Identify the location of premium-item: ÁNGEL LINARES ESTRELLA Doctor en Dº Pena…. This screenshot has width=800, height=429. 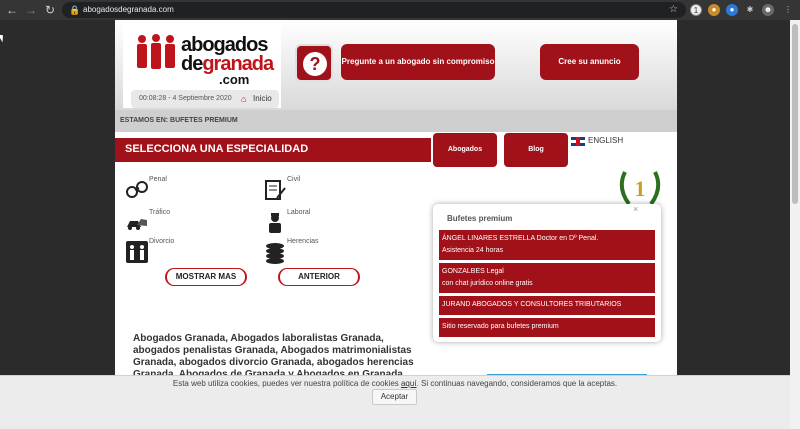
(547, 245).